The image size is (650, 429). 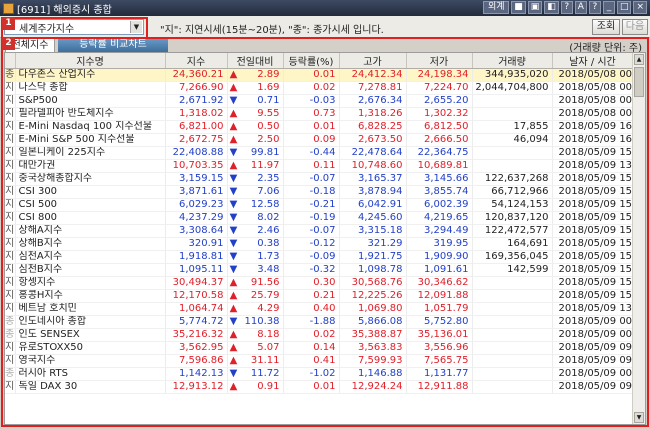 What do you see at coordinates (580, 7) in the screenshot?
I see `font-size-icon: A` at bounding box center [580, 7].